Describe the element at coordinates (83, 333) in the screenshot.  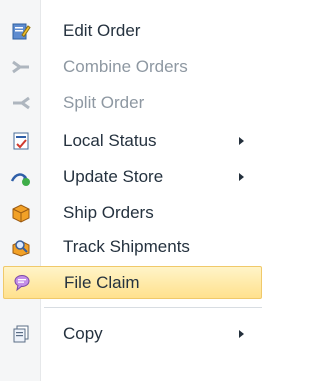
I see `menu-item-label: Copy` at that location.